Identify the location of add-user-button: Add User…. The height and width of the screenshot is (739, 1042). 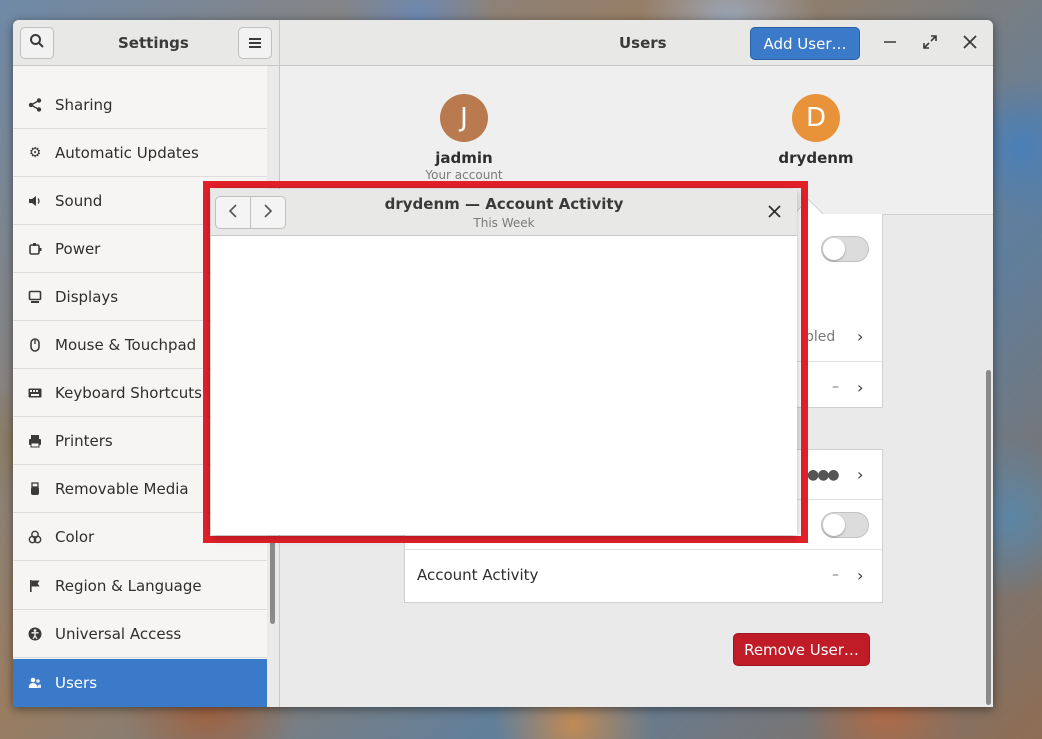
(805, 43).